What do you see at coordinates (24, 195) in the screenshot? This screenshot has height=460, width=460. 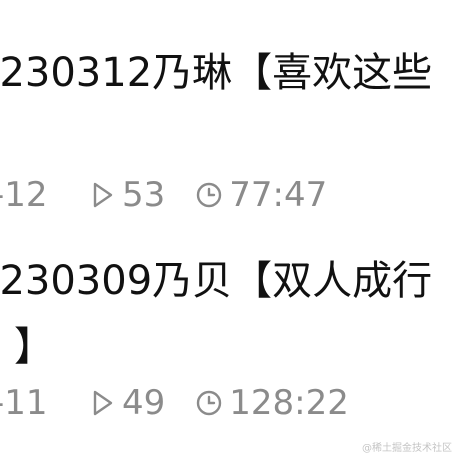 I see `publish-date: -12` at bounding box center [24, 195].